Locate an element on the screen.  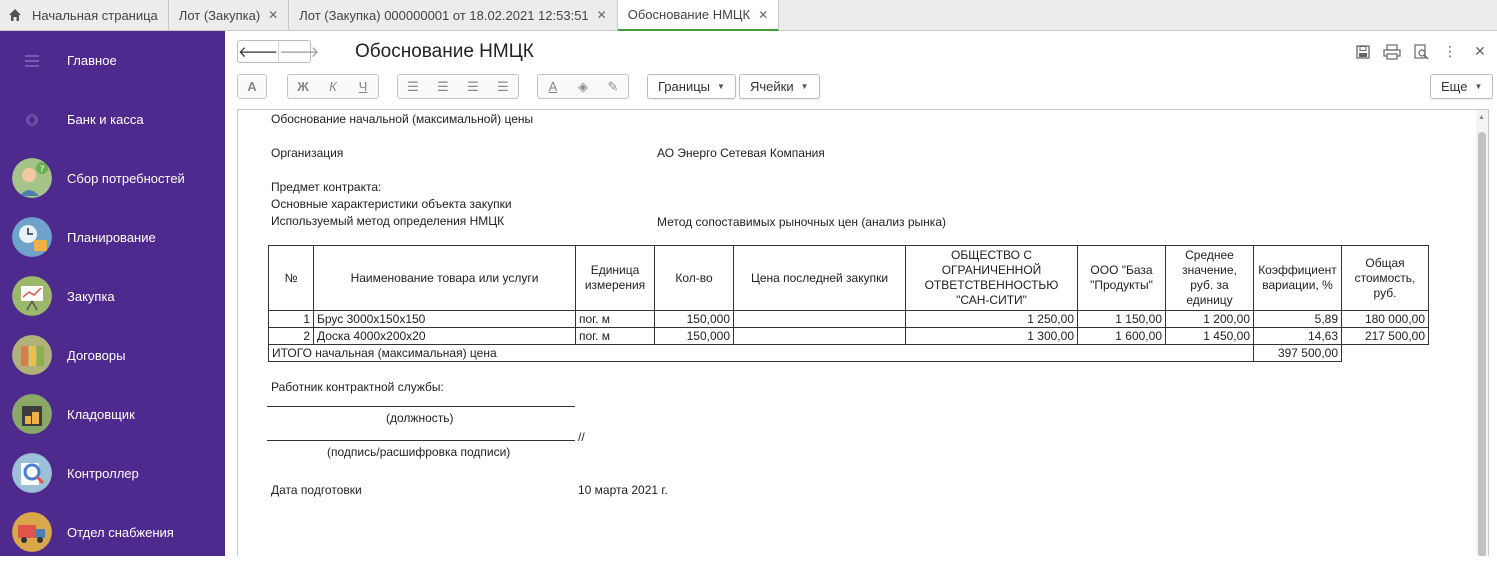
sidebar-item-supply: Отдел снабжения is located at coordinates (112, 532).